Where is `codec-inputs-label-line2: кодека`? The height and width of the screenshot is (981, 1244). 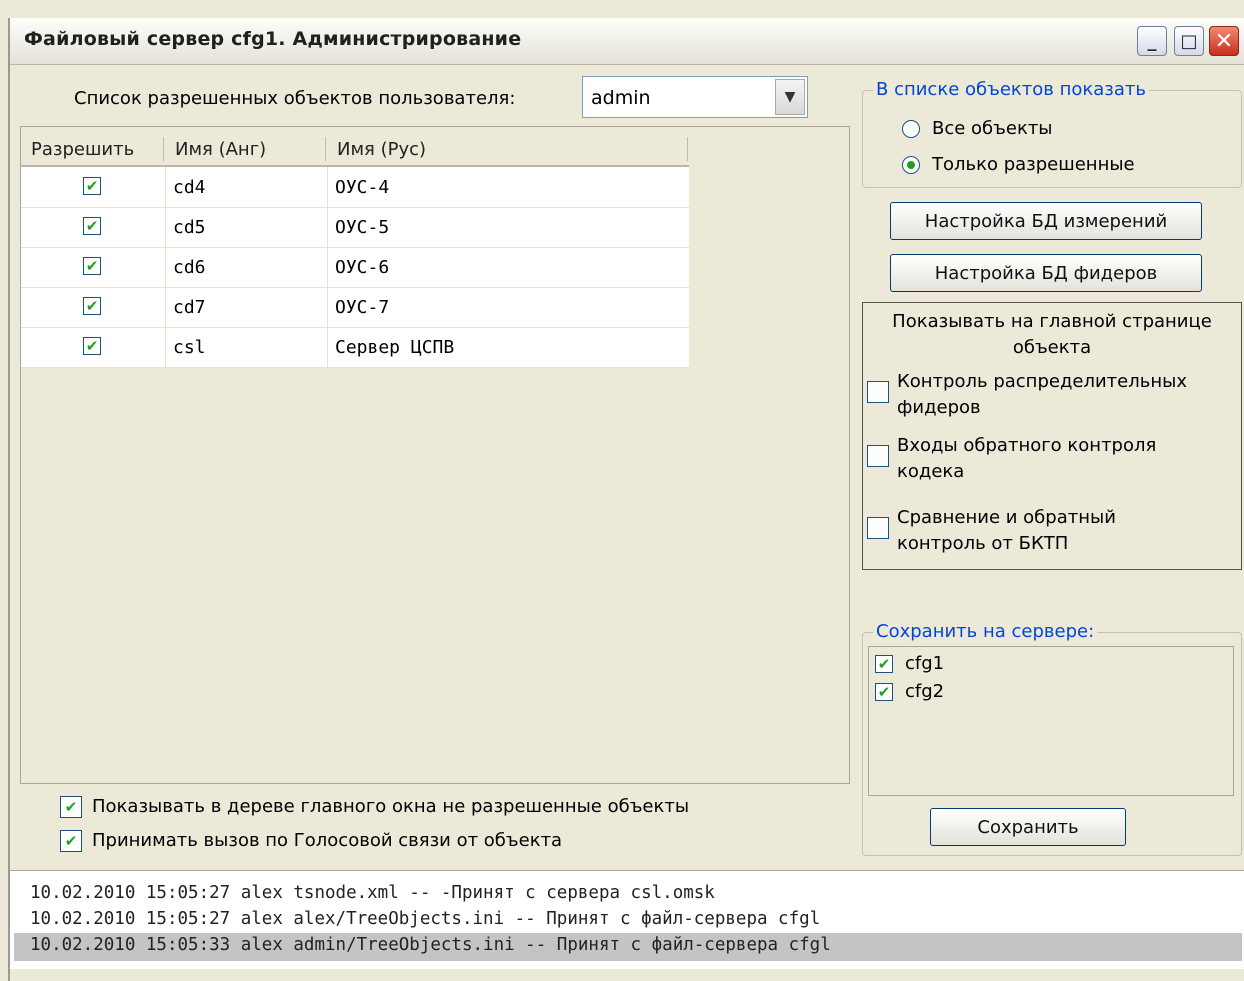
codec-inputs-label-line2: кодека is located at coordinates (930, 471).